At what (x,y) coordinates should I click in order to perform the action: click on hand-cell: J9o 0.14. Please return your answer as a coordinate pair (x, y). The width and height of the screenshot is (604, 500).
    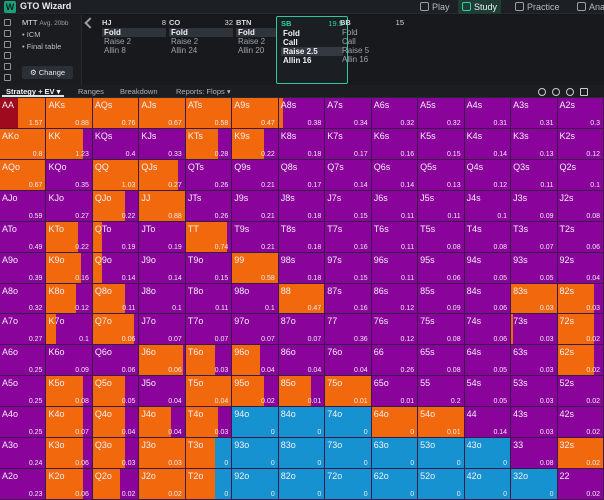
    Looking at the image, I should click on (162, 268).